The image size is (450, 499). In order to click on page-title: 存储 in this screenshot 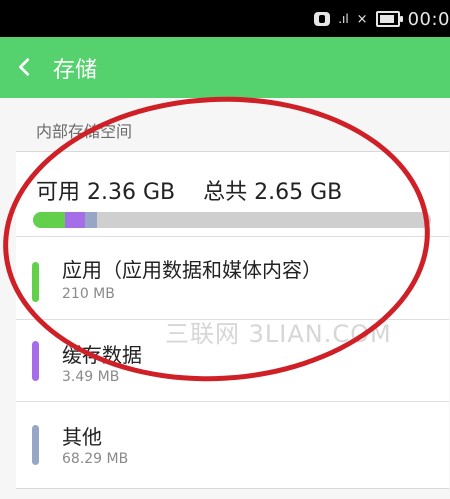, I will do `click(75, 70)`.